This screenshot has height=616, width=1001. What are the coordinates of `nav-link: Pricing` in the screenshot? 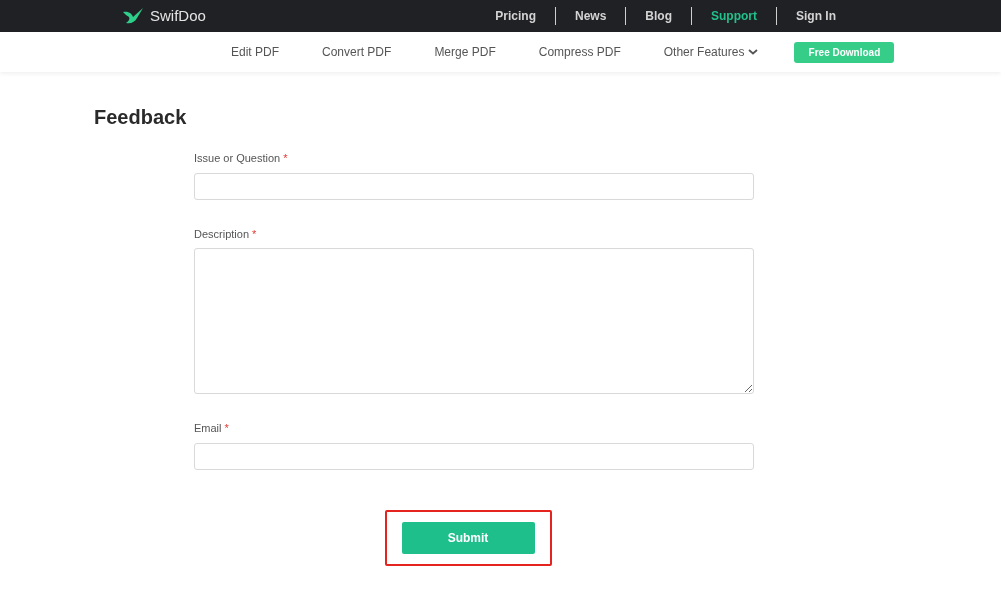 It's located at (515, 16).